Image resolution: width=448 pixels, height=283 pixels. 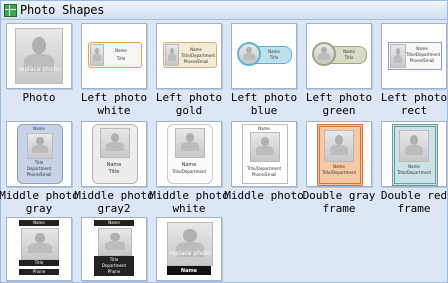 I want to click on shape-label: Middle photo, so click(x=264, y=195).